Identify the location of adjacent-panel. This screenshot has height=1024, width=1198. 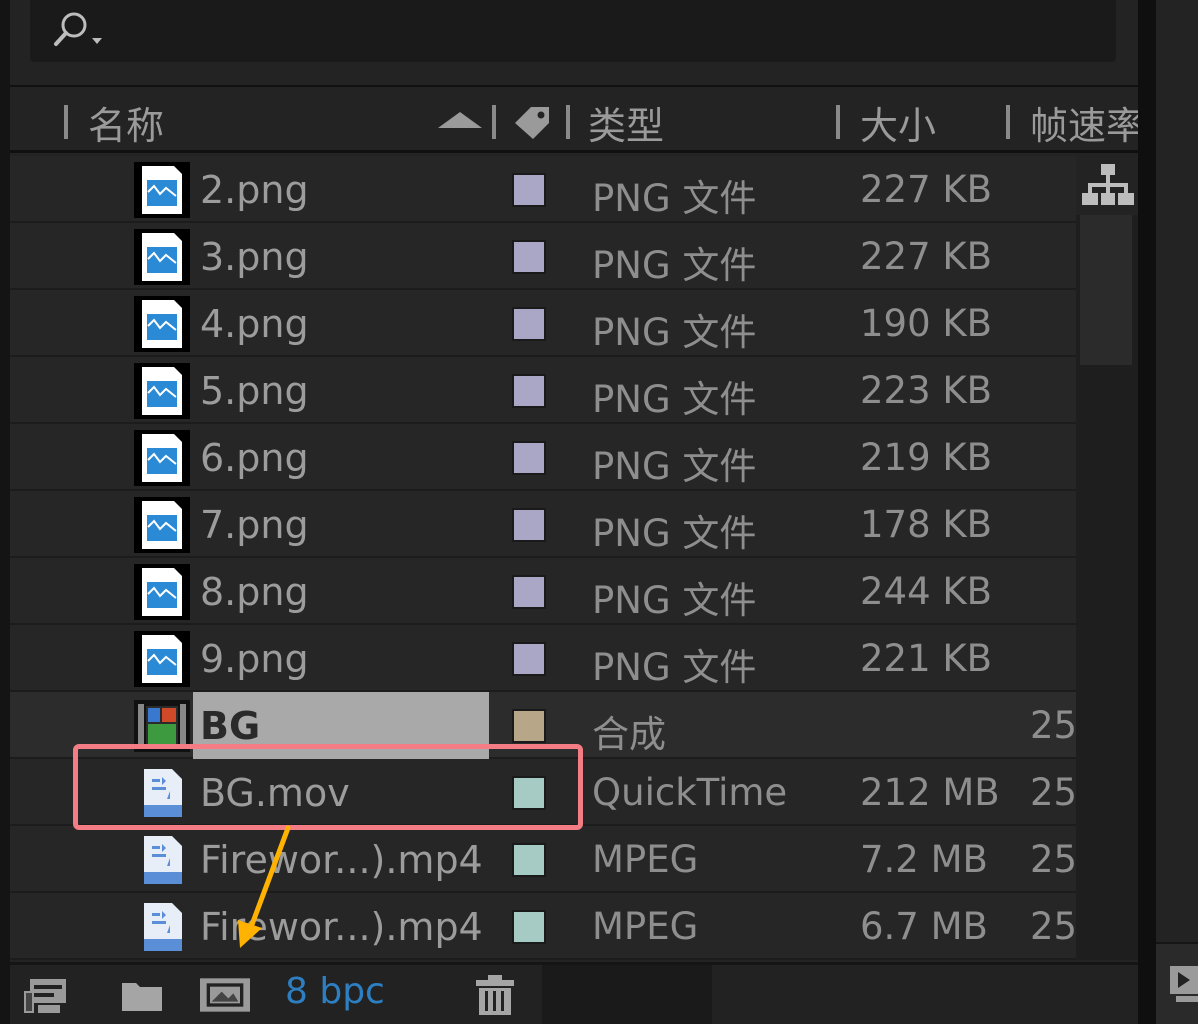
(1177, 512).